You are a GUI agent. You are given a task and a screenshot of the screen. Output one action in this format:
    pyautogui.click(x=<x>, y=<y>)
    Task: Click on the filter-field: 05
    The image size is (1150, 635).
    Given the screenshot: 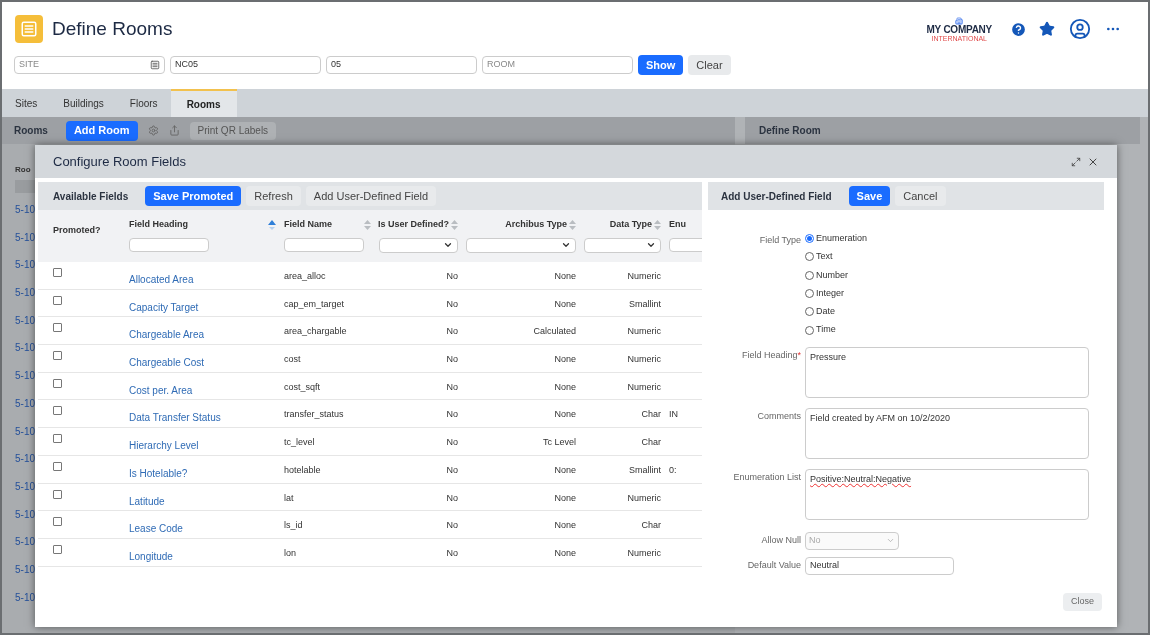 What is the action you would take?
    pyautogui.click(x=401, y=65)
    